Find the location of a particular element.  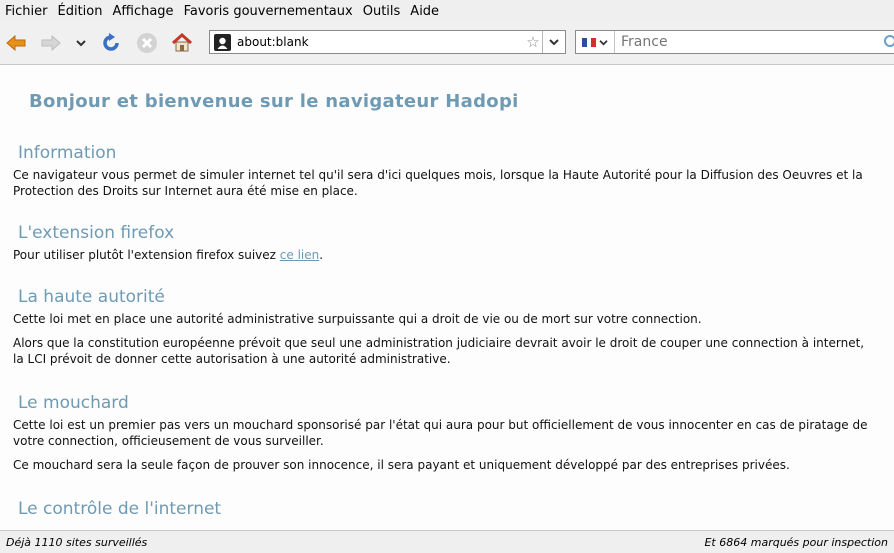

site-identity-icon is located at coordinates (222, 42).